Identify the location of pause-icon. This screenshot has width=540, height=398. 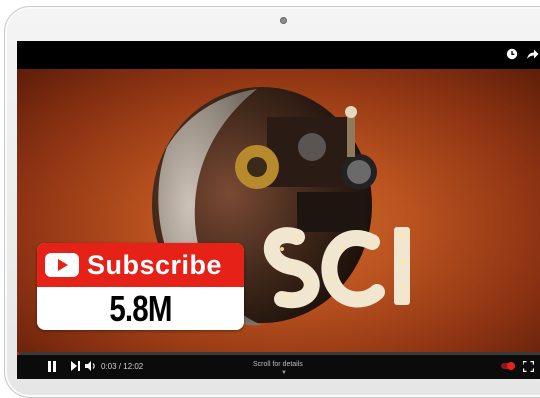
(52, 368).